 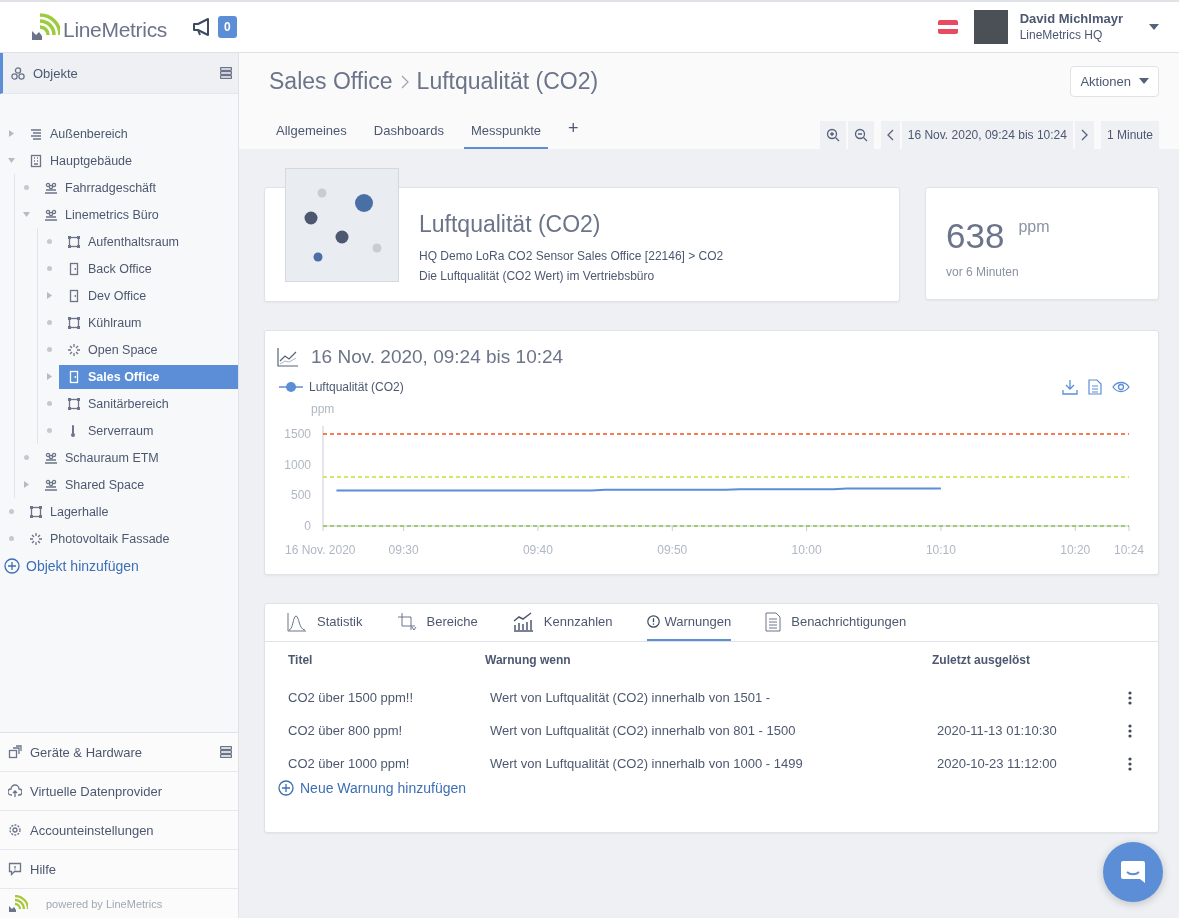 I want to click on notification-count-badge: 0, so click(x=227, y=27).